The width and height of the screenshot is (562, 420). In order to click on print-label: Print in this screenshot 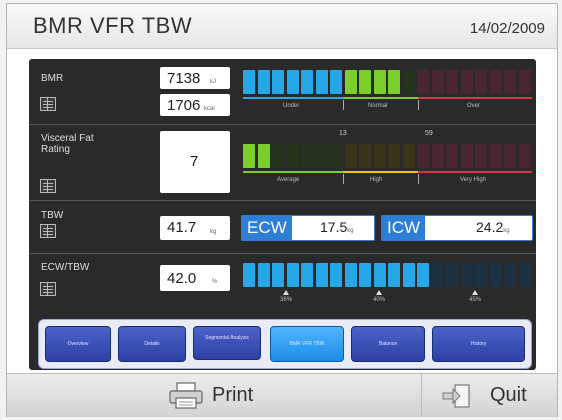, I will do `click(233, 395)`.